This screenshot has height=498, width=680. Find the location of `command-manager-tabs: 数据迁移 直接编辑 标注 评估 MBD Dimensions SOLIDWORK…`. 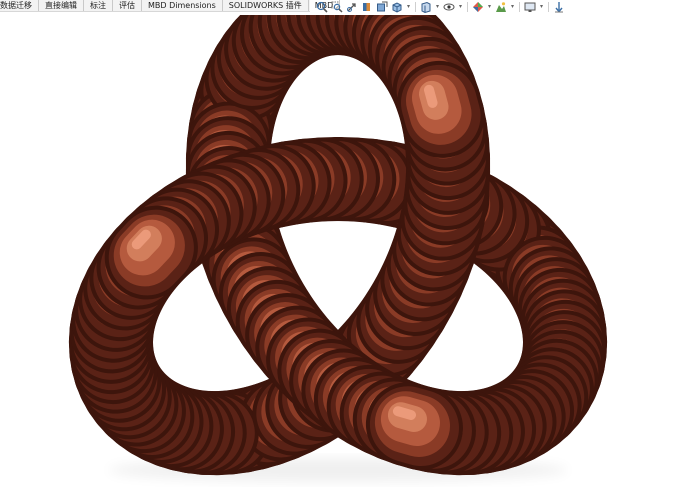

command-manager-tabs: 数据迁移 直接编辑 标注 评估 MBD Dimensions SOLIDWORK… is located at coordinates (170, 6).